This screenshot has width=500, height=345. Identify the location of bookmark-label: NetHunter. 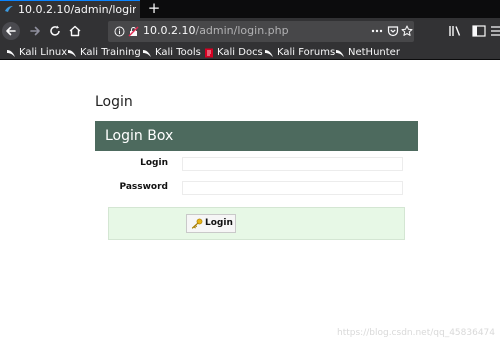
(374, 52).